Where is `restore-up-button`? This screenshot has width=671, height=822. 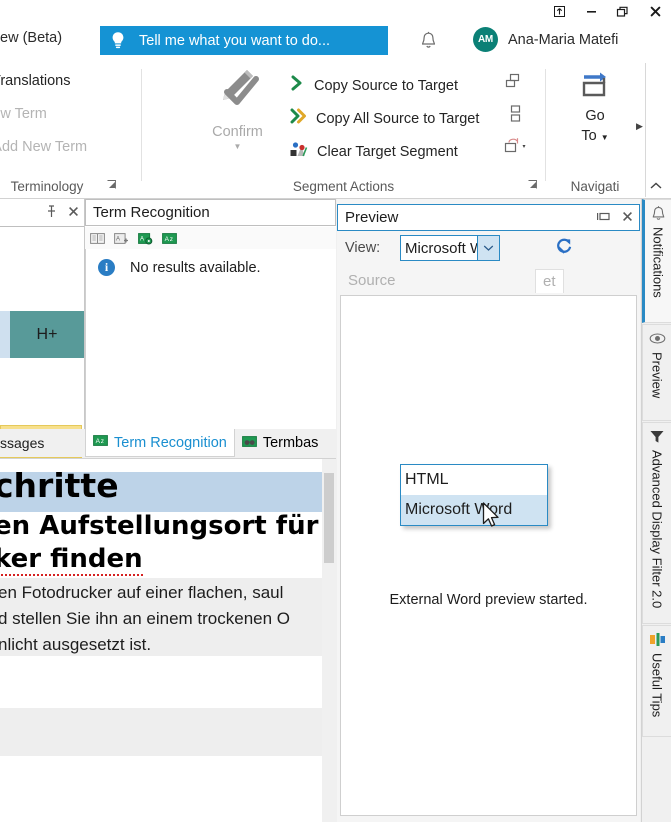 restore-up-button is located at coordinates (559, 11).